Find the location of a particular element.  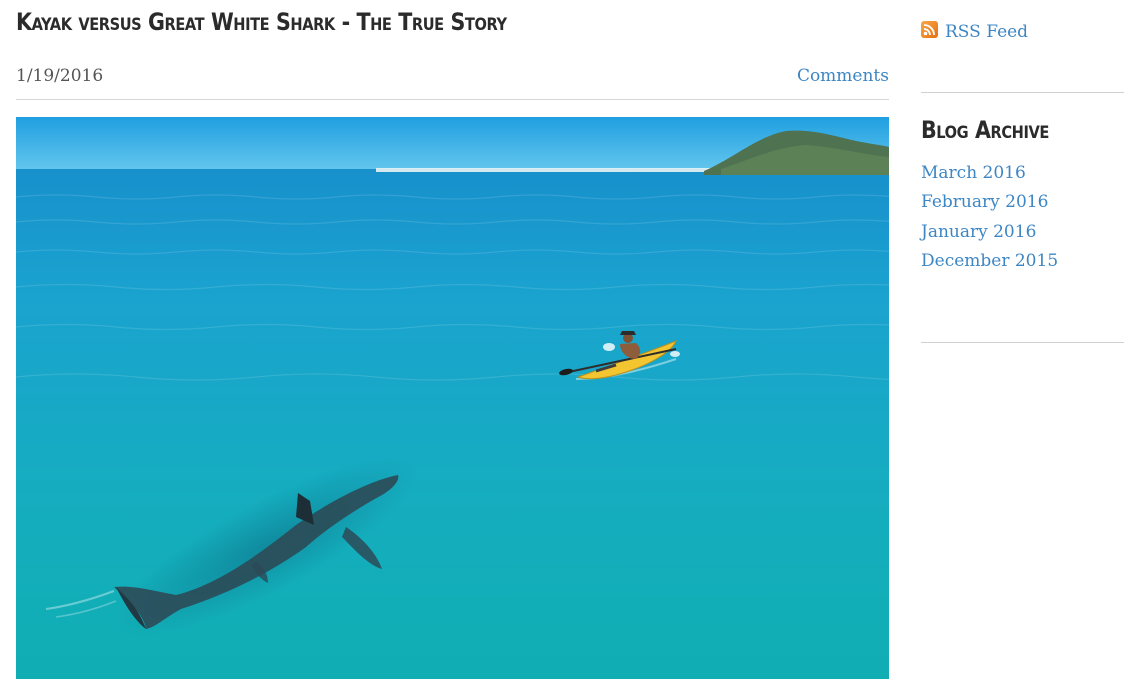

archive-link-february-2016: February 2016 is located at coordinates (984, 202).